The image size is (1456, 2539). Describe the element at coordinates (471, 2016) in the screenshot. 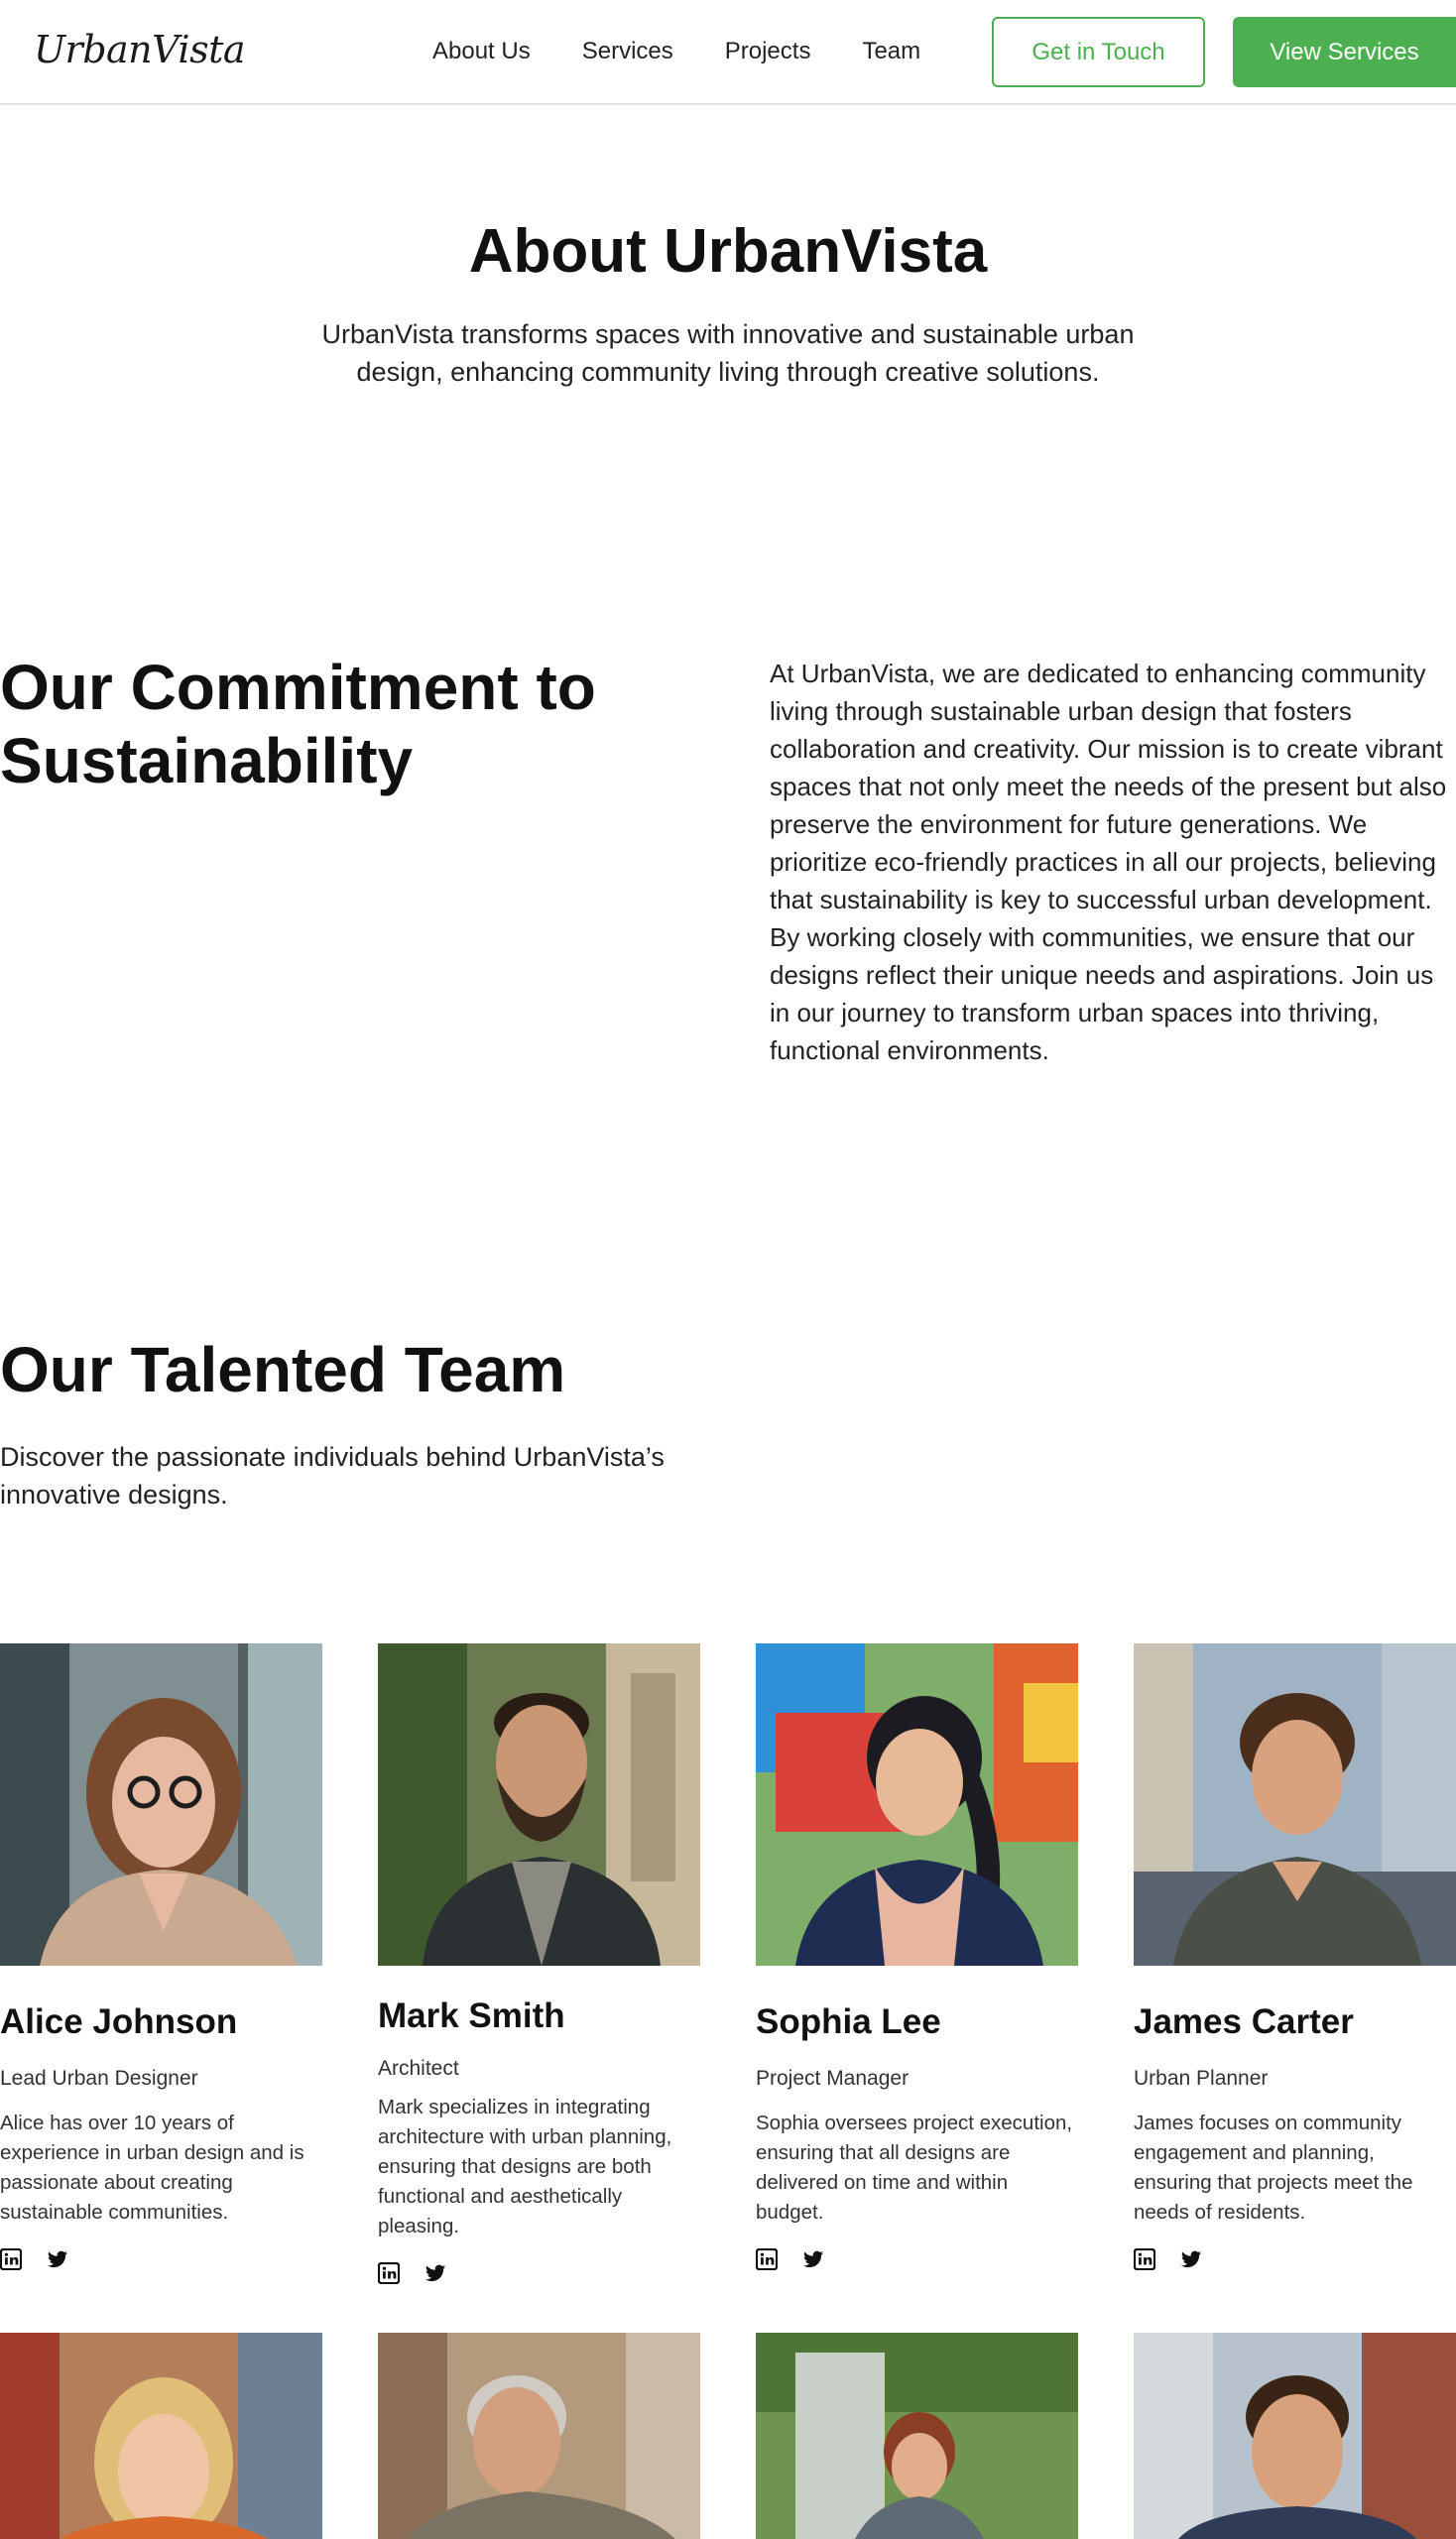

I see `member-name: Mark Smith` at that location.